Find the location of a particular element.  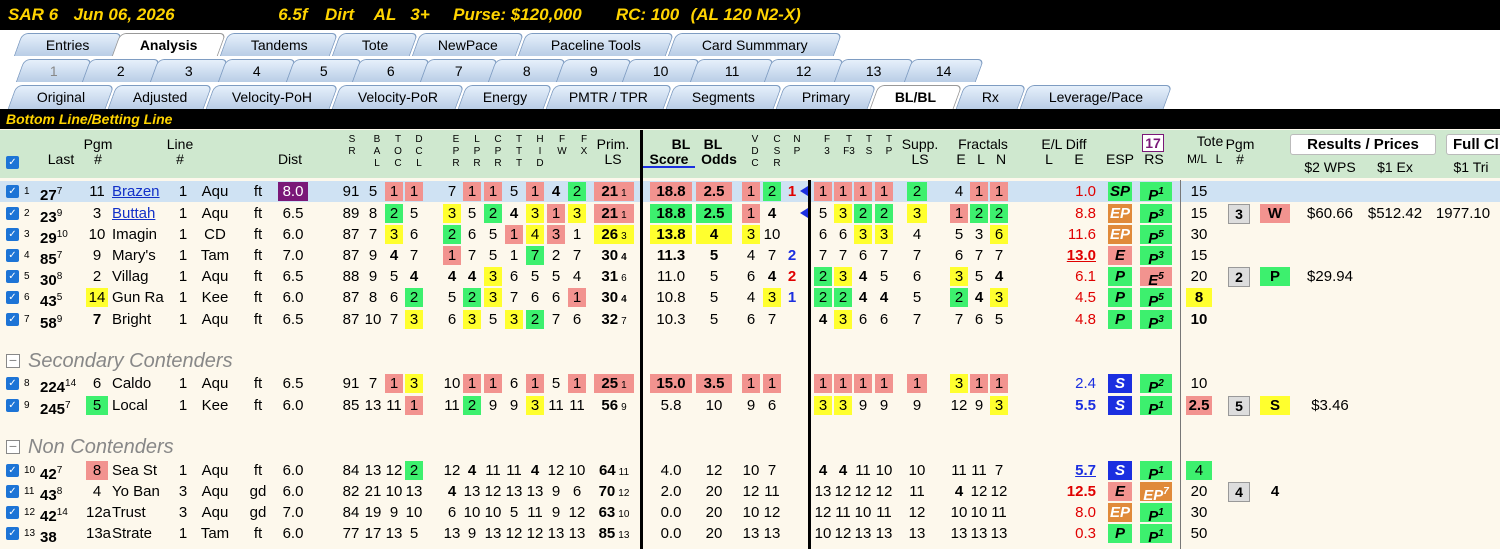

cell-name: Imagin is located at coordinates (142, 234).